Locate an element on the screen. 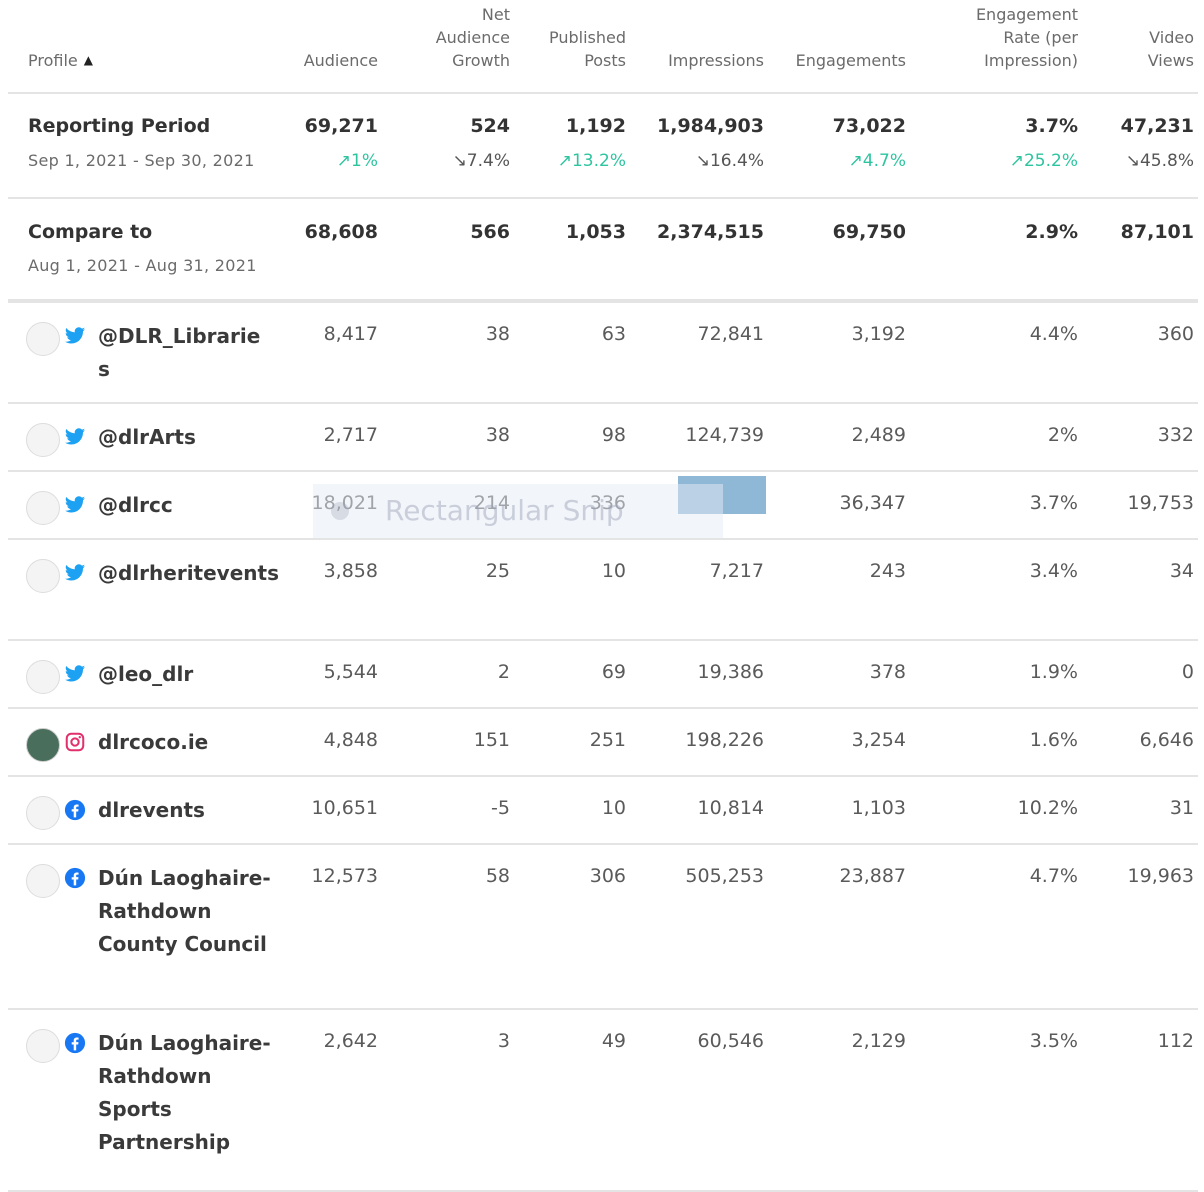 This screenshot has width=1204, height=1192. profile-impressions: 60,546 is located at coordinates (730, 1041).